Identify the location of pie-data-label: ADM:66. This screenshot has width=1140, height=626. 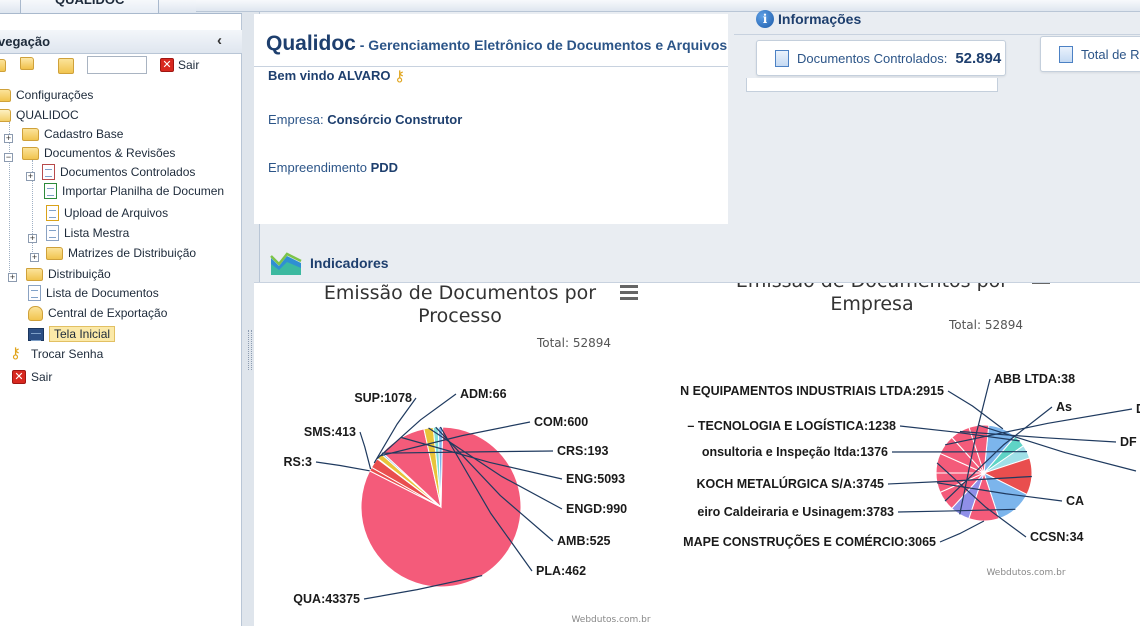
(483, 394).